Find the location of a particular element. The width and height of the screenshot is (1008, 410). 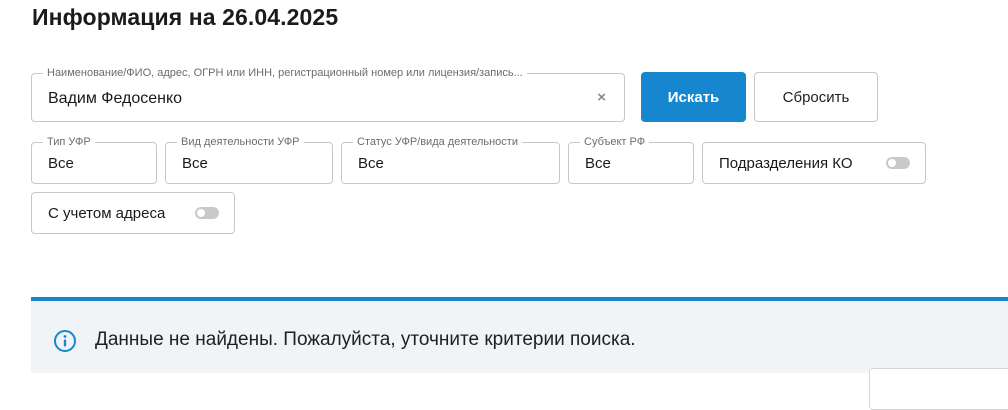

with-address-label: С учетом адреса is located at coordinates (107, 213).